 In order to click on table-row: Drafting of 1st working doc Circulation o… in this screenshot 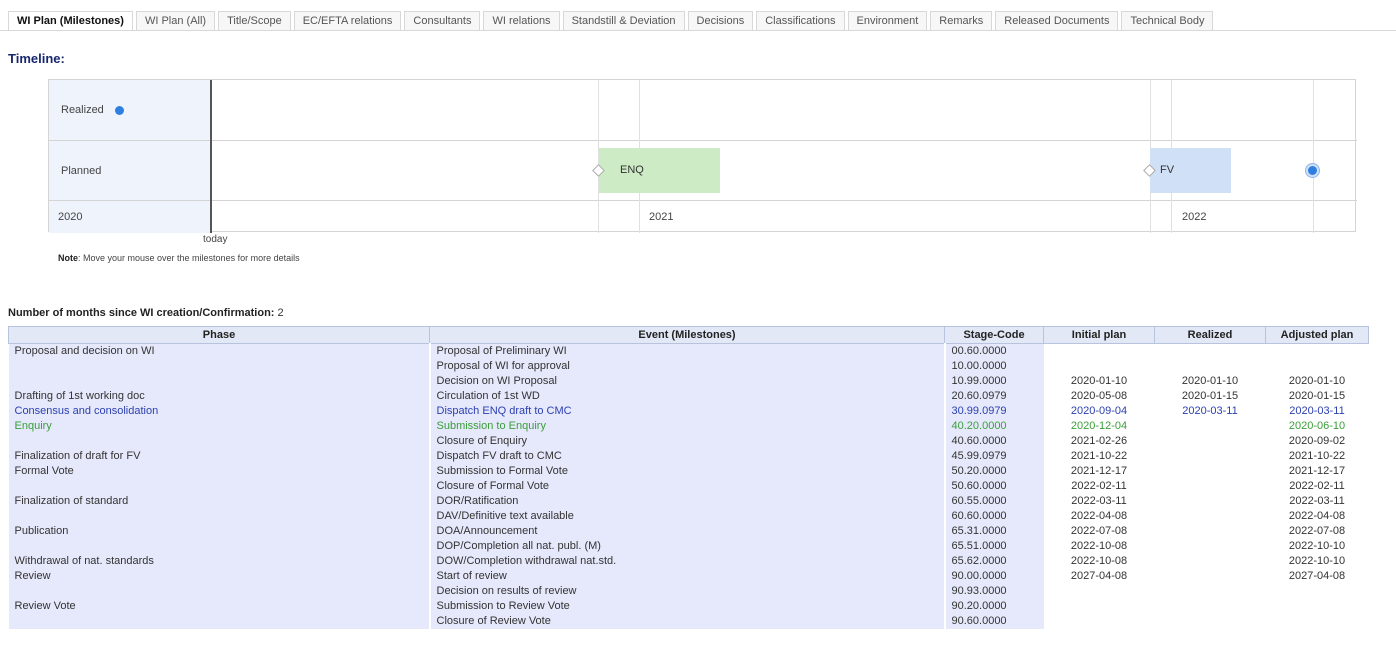, I will do `click(688, 396)`.